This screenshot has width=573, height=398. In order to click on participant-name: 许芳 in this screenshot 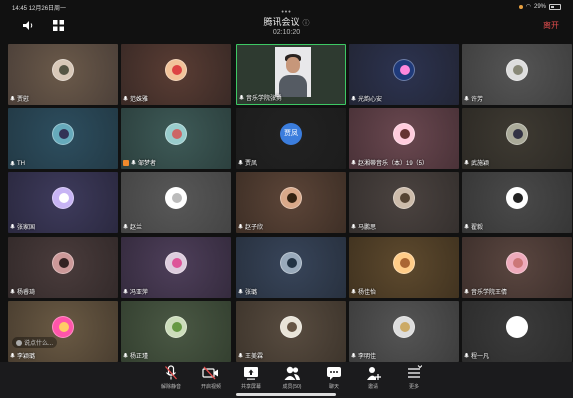, I will do `click(477, 100)`.